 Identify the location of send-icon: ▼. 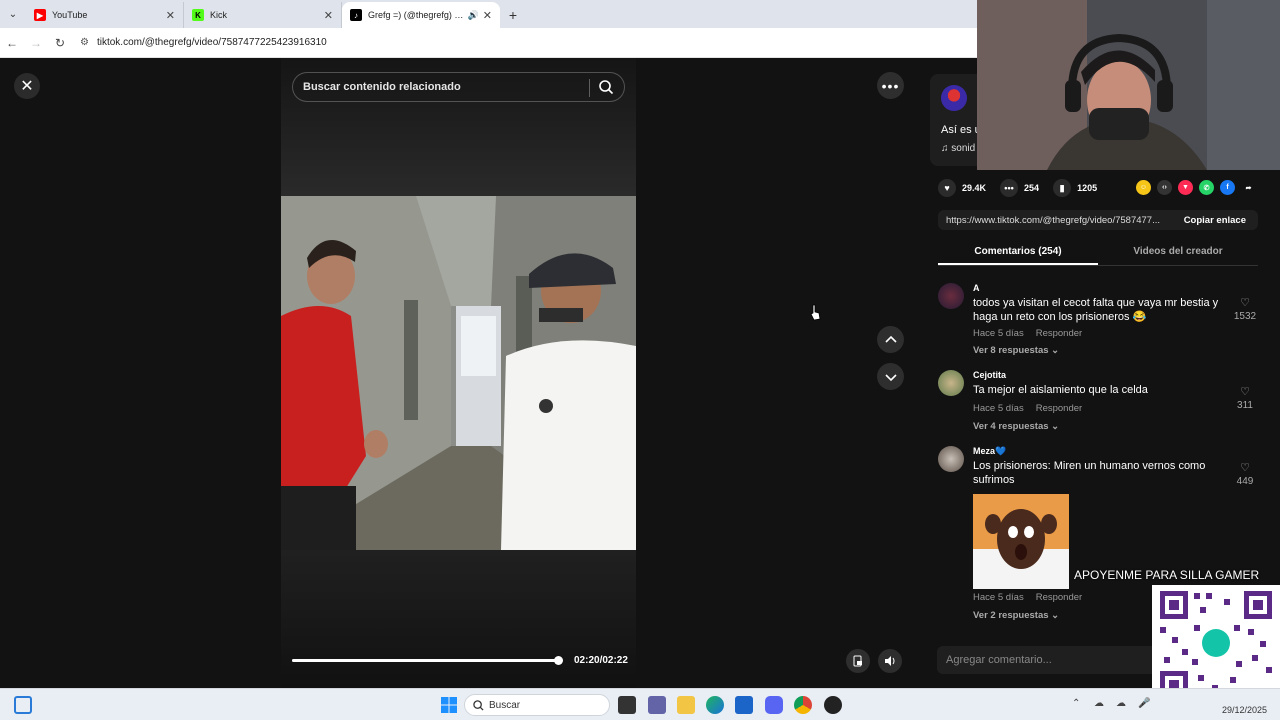
(1185, 187).